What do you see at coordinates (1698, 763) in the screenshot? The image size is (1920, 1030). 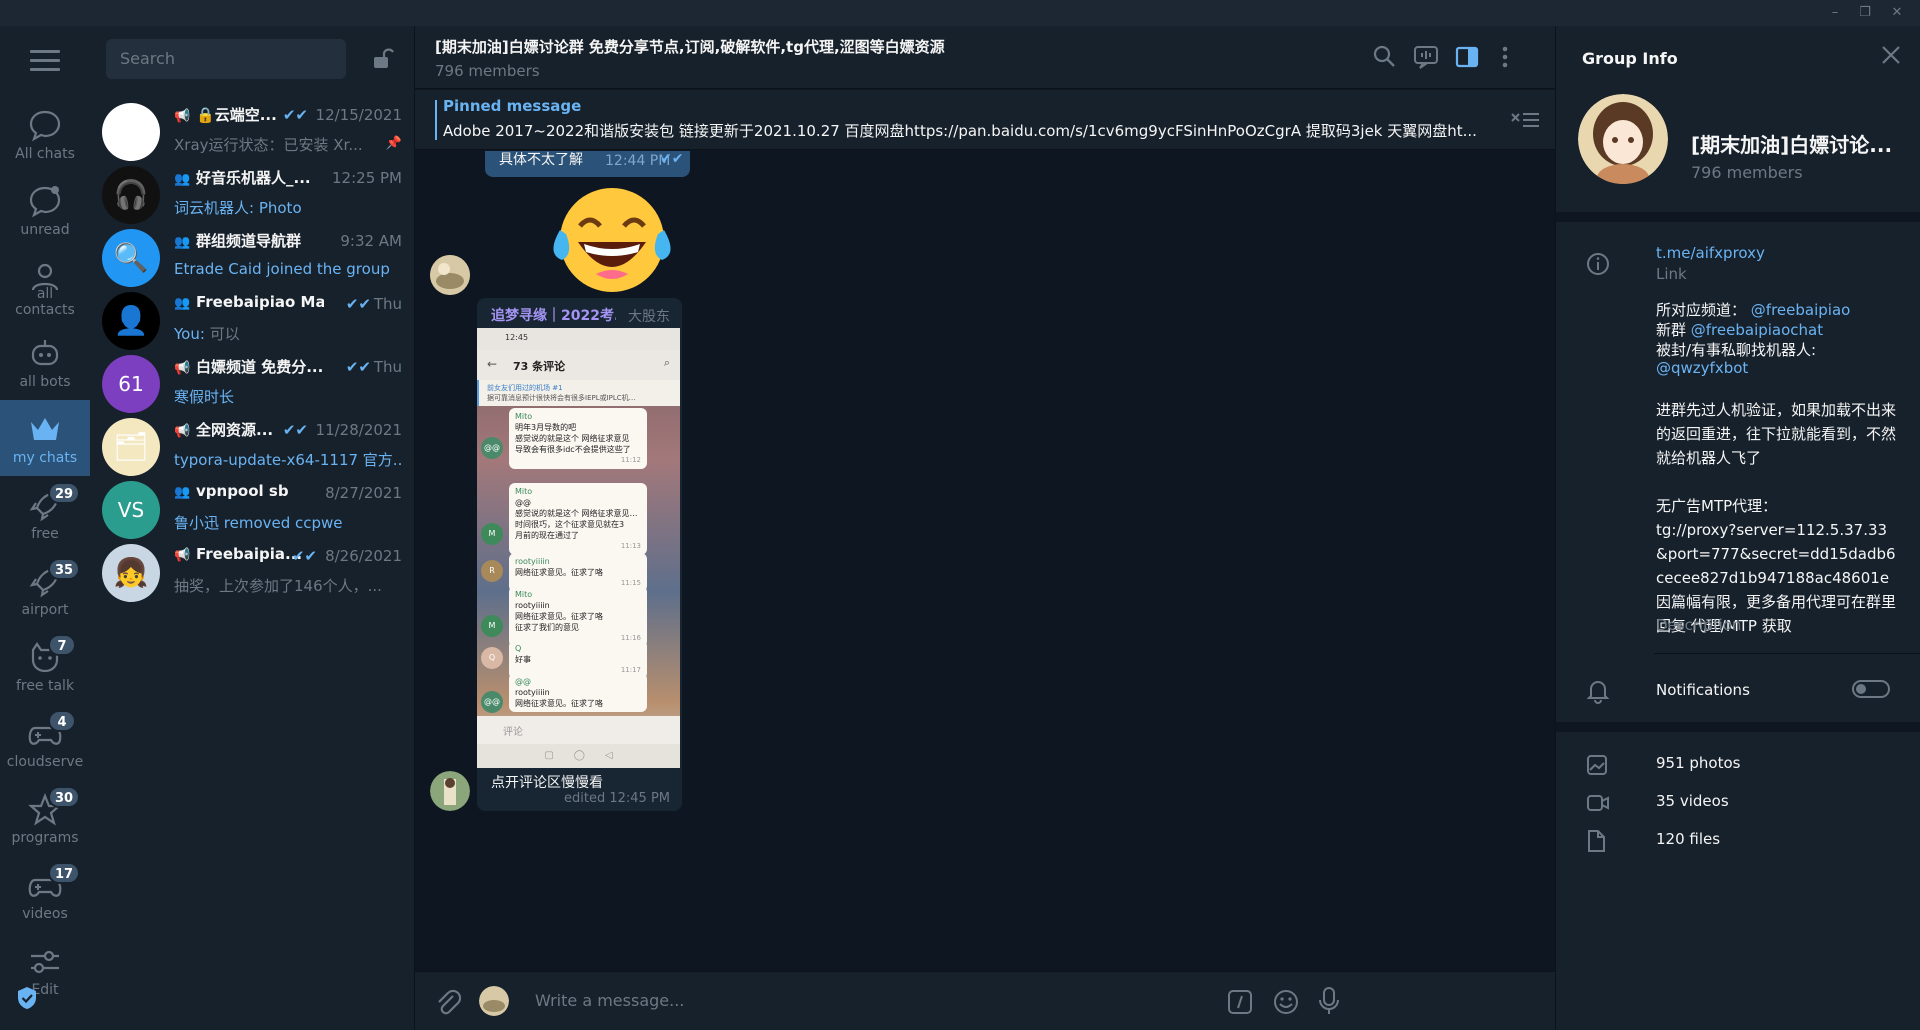 I see `media-photos: 951 photos` at bounding box center [1698, 763].